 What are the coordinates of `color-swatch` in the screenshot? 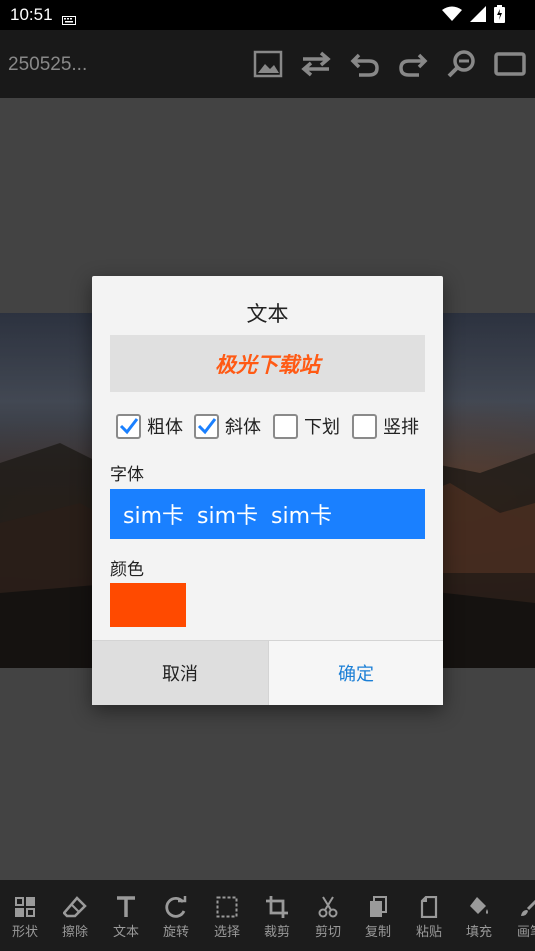 It's located at (148, 605).